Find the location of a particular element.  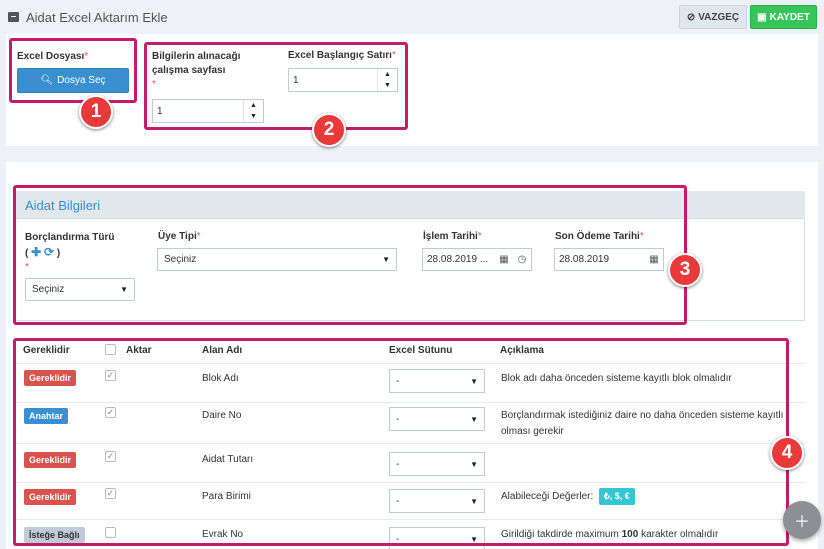

add-fab-button: ＋ is located at coordinates (802, 520).